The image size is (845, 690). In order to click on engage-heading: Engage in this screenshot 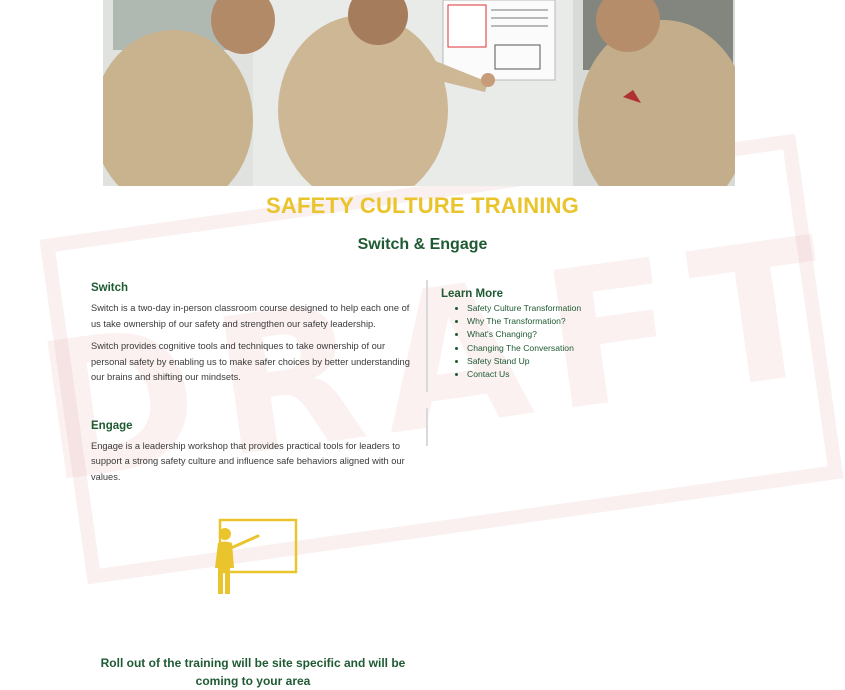, I will do `click(112, 425)`.